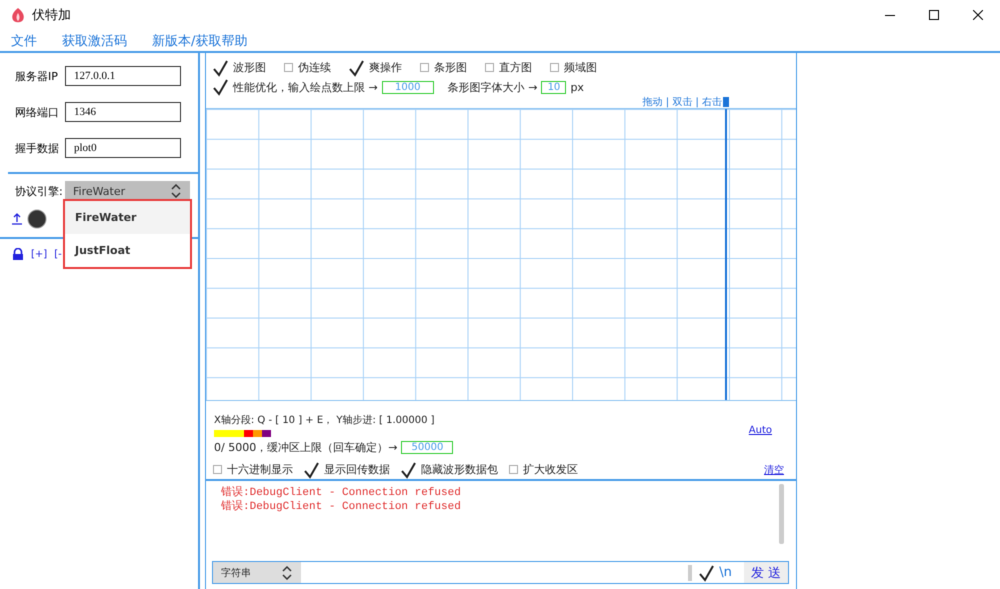 The image size is (1000, 589). I want to click on field-label: 条形图字体大小 →, so click(493, 87).